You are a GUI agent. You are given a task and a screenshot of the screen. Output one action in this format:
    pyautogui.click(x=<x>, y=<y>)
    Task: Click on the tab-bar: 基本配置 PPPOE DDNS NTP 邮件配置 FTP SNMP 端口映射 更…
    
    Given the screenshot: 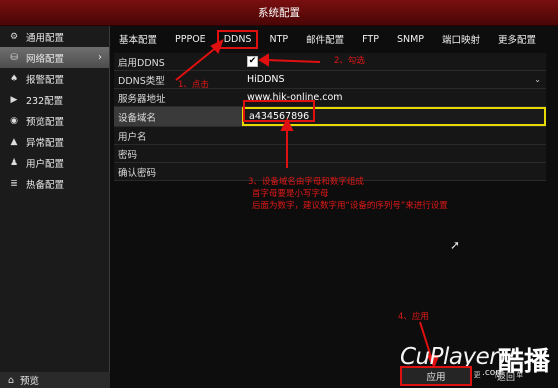 What is the action you would take?
    pyautogui.click(x=334, y=39)
    